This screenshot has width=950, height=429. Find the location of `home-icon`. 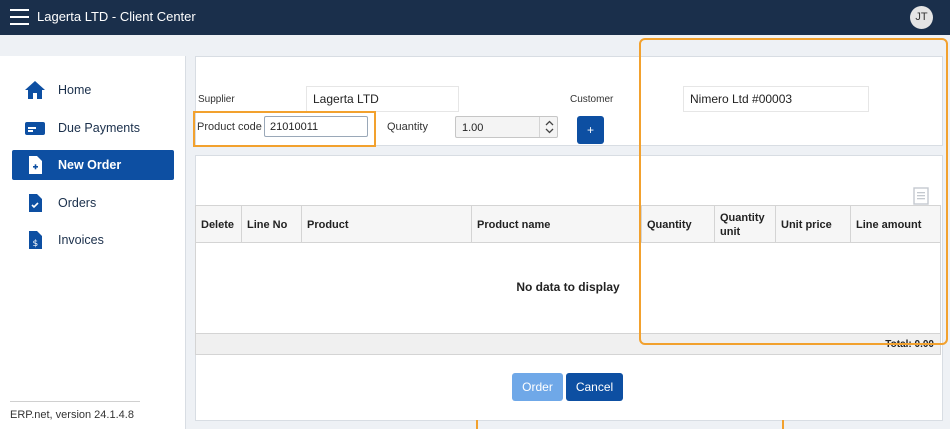

home-icon is located at coordinates (35, 90).